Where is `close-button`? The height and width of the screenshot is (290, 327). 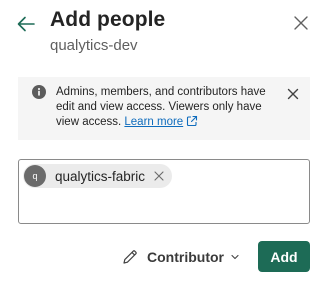 close-button is located at coordinates (301, 23).